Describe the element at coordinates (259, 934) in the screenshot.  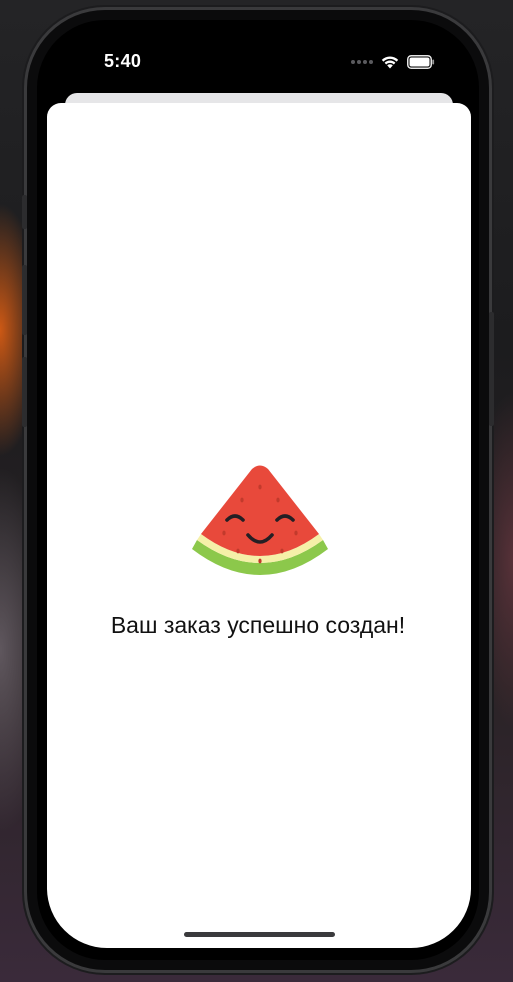
I see `home-indicator` at that location.